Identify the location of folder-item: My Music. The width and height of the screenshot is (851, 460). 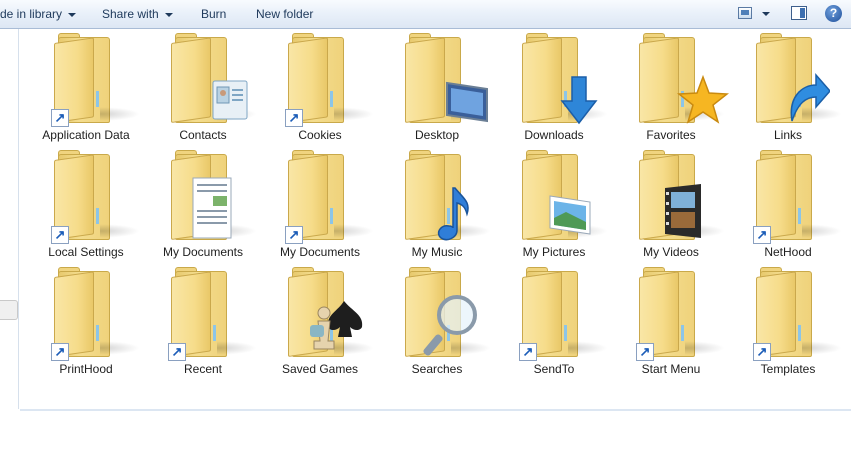
(437, 203).